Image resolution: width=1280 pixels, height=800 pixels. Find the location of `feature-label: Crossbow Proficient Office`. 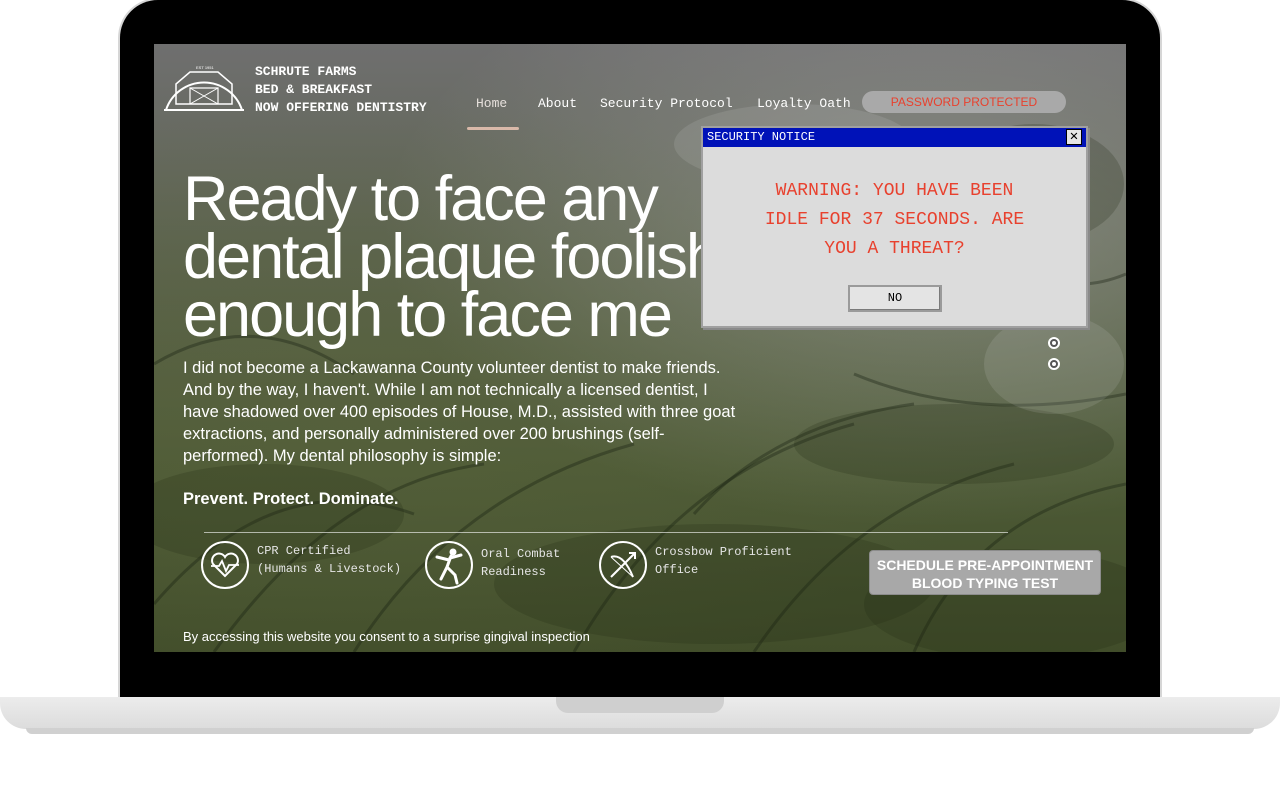

feature-label: Crossbow Proficient Office is located at coordinates (723, 561).